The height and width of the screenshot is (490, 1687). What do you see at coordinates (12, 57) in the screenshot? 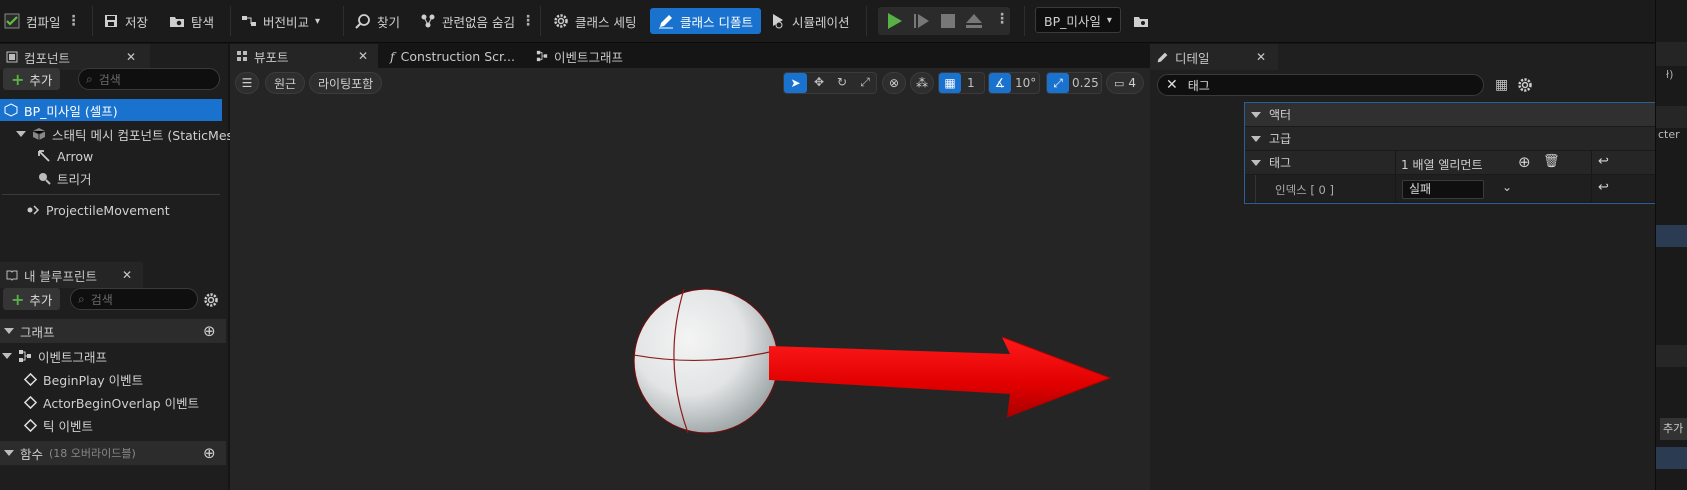
I see `components-icon` at bounding box center [12, 57].